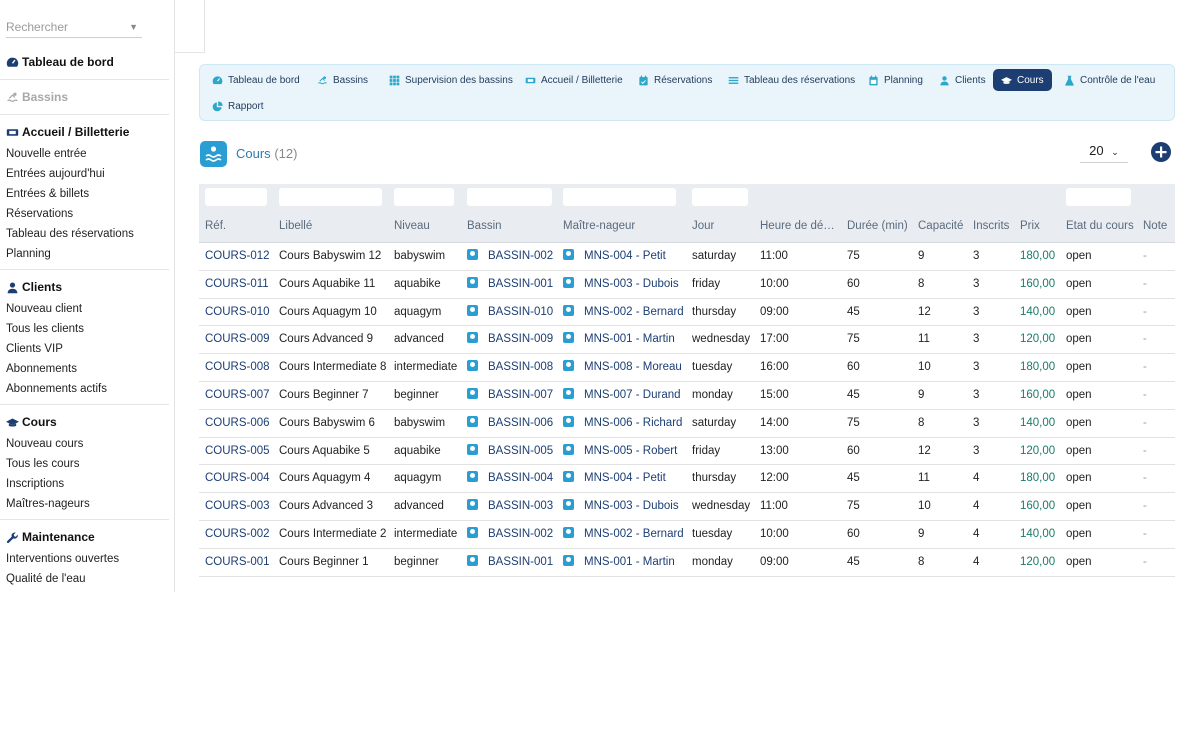 The height and width of the screenshot is (743, 1200). What do you see at coordinates (84, 579) in the screenshot?
I see `sidebar-item: Qualité de l'eau` at bounding box center [84, 579].